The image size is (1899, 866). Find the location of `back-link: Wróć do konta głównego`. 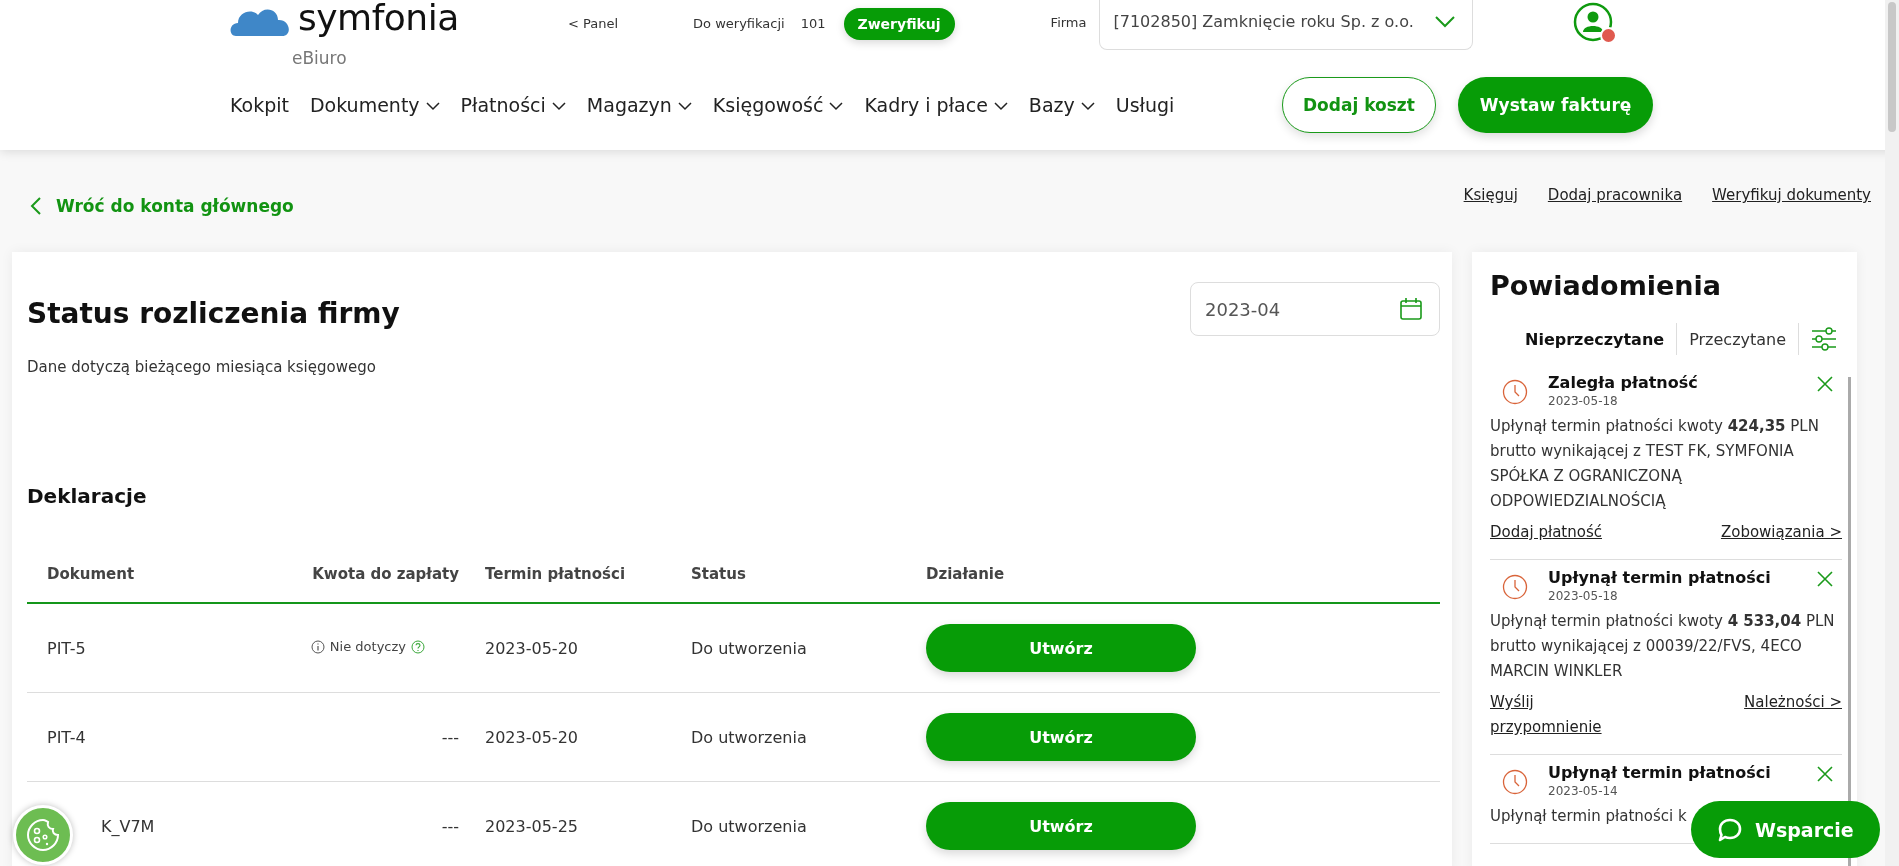

back-link: Wróć do konta głównego is located at coordinates (162, 206).